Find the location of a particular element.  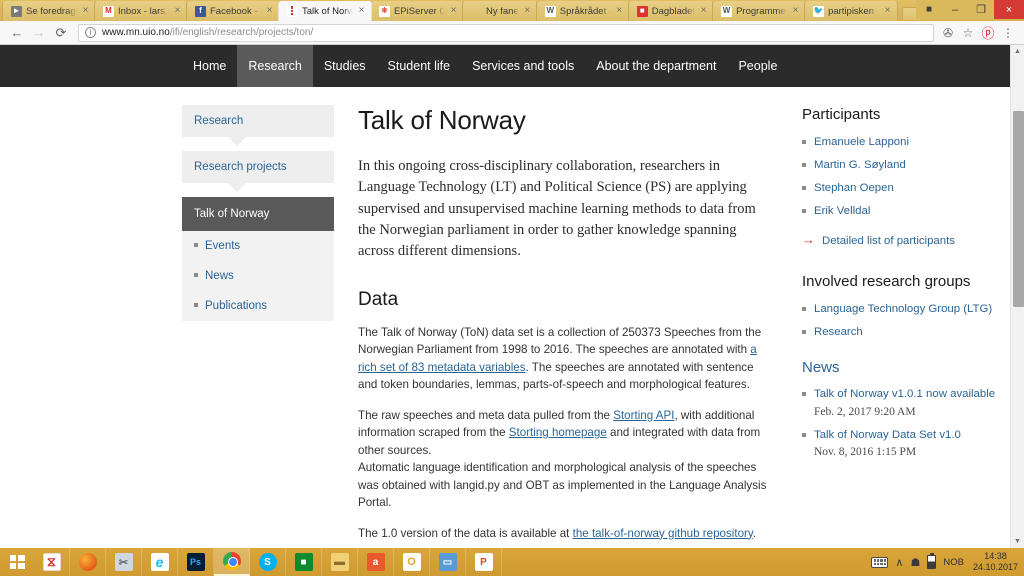

taskbar-app-adobe-reader: ⧖ is located at coordinates (52, 562).